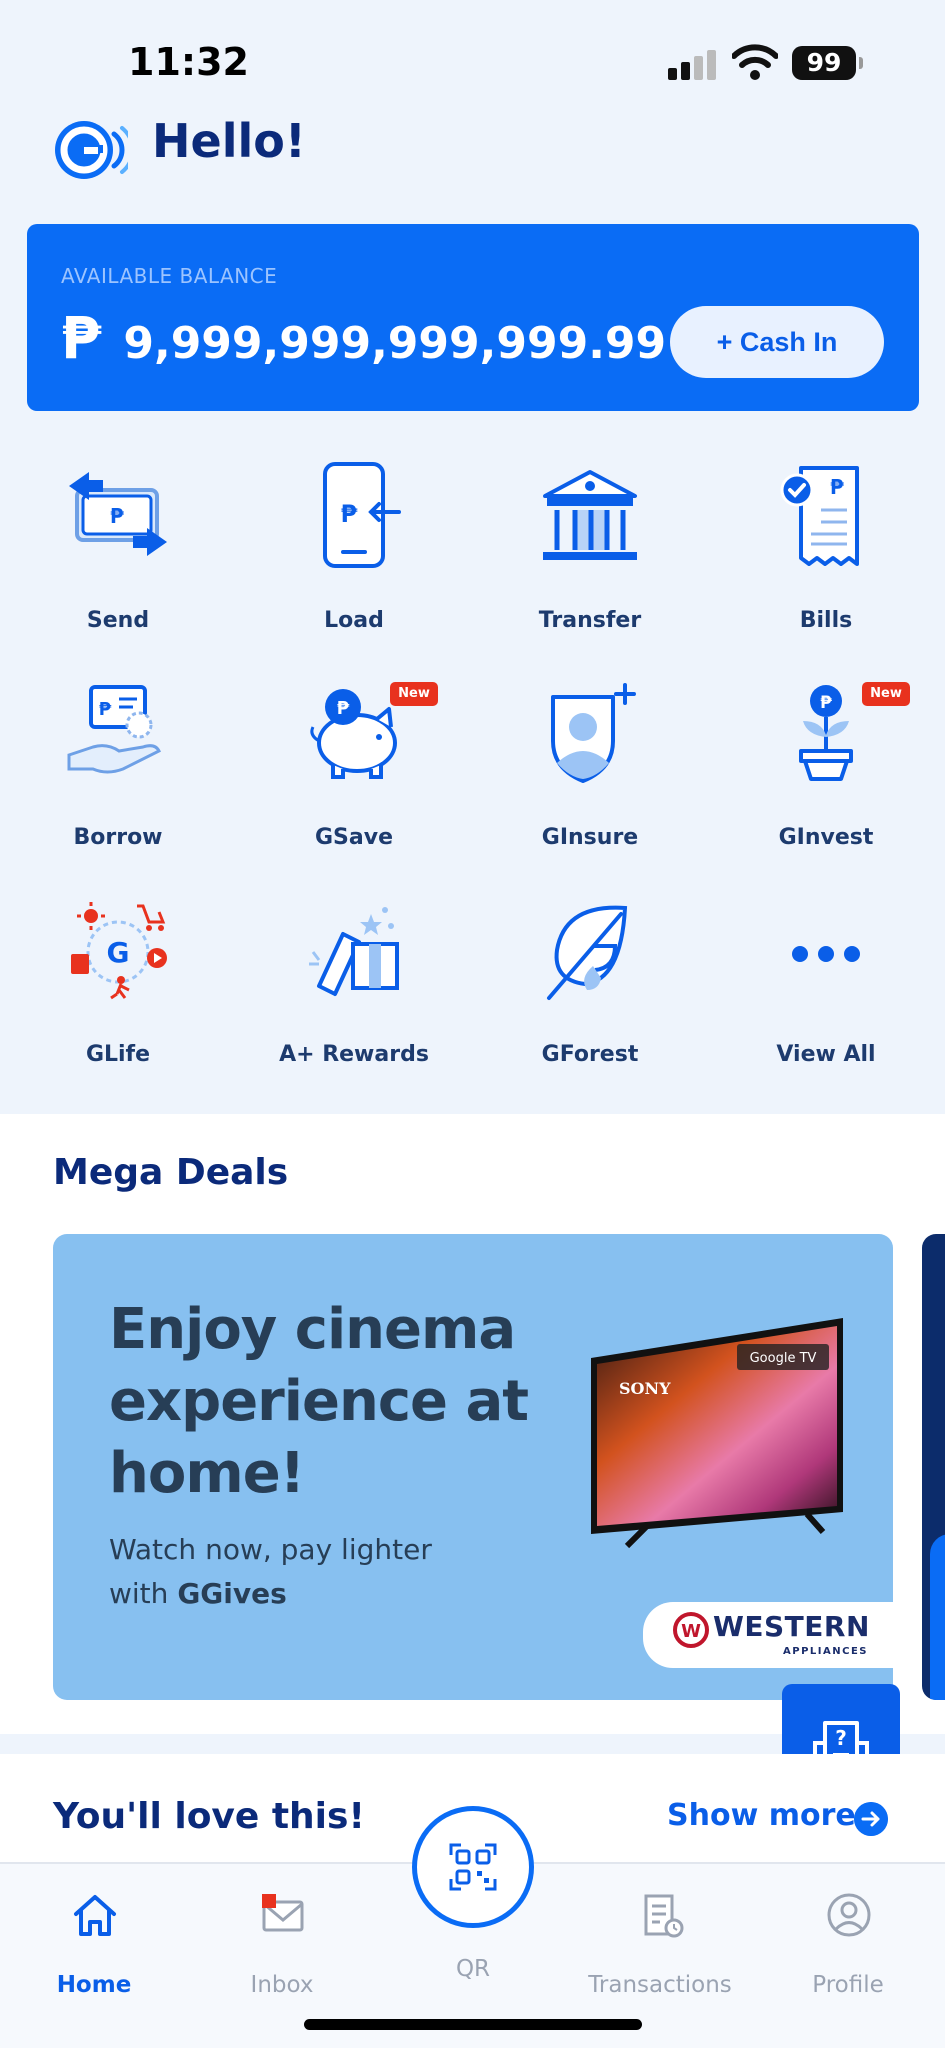  What do you see at coordinates (118, 1054) in the screenshot?
I see `service-label: GLife` at bounding box center [118, 1054].